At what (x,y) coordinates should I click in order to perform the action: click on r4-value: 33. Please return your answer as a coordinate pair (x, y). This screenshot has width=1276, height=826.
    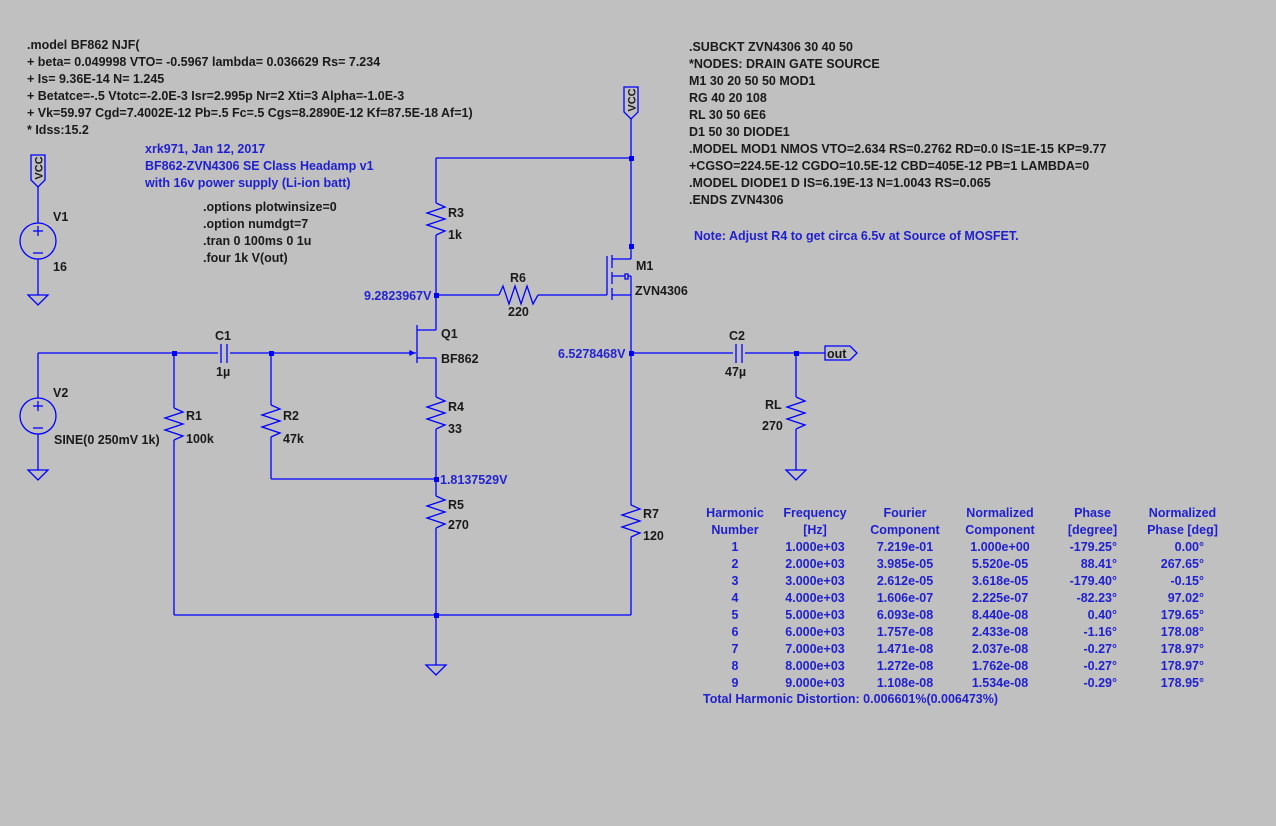
    Looking at the image, I should click on (455, 429).